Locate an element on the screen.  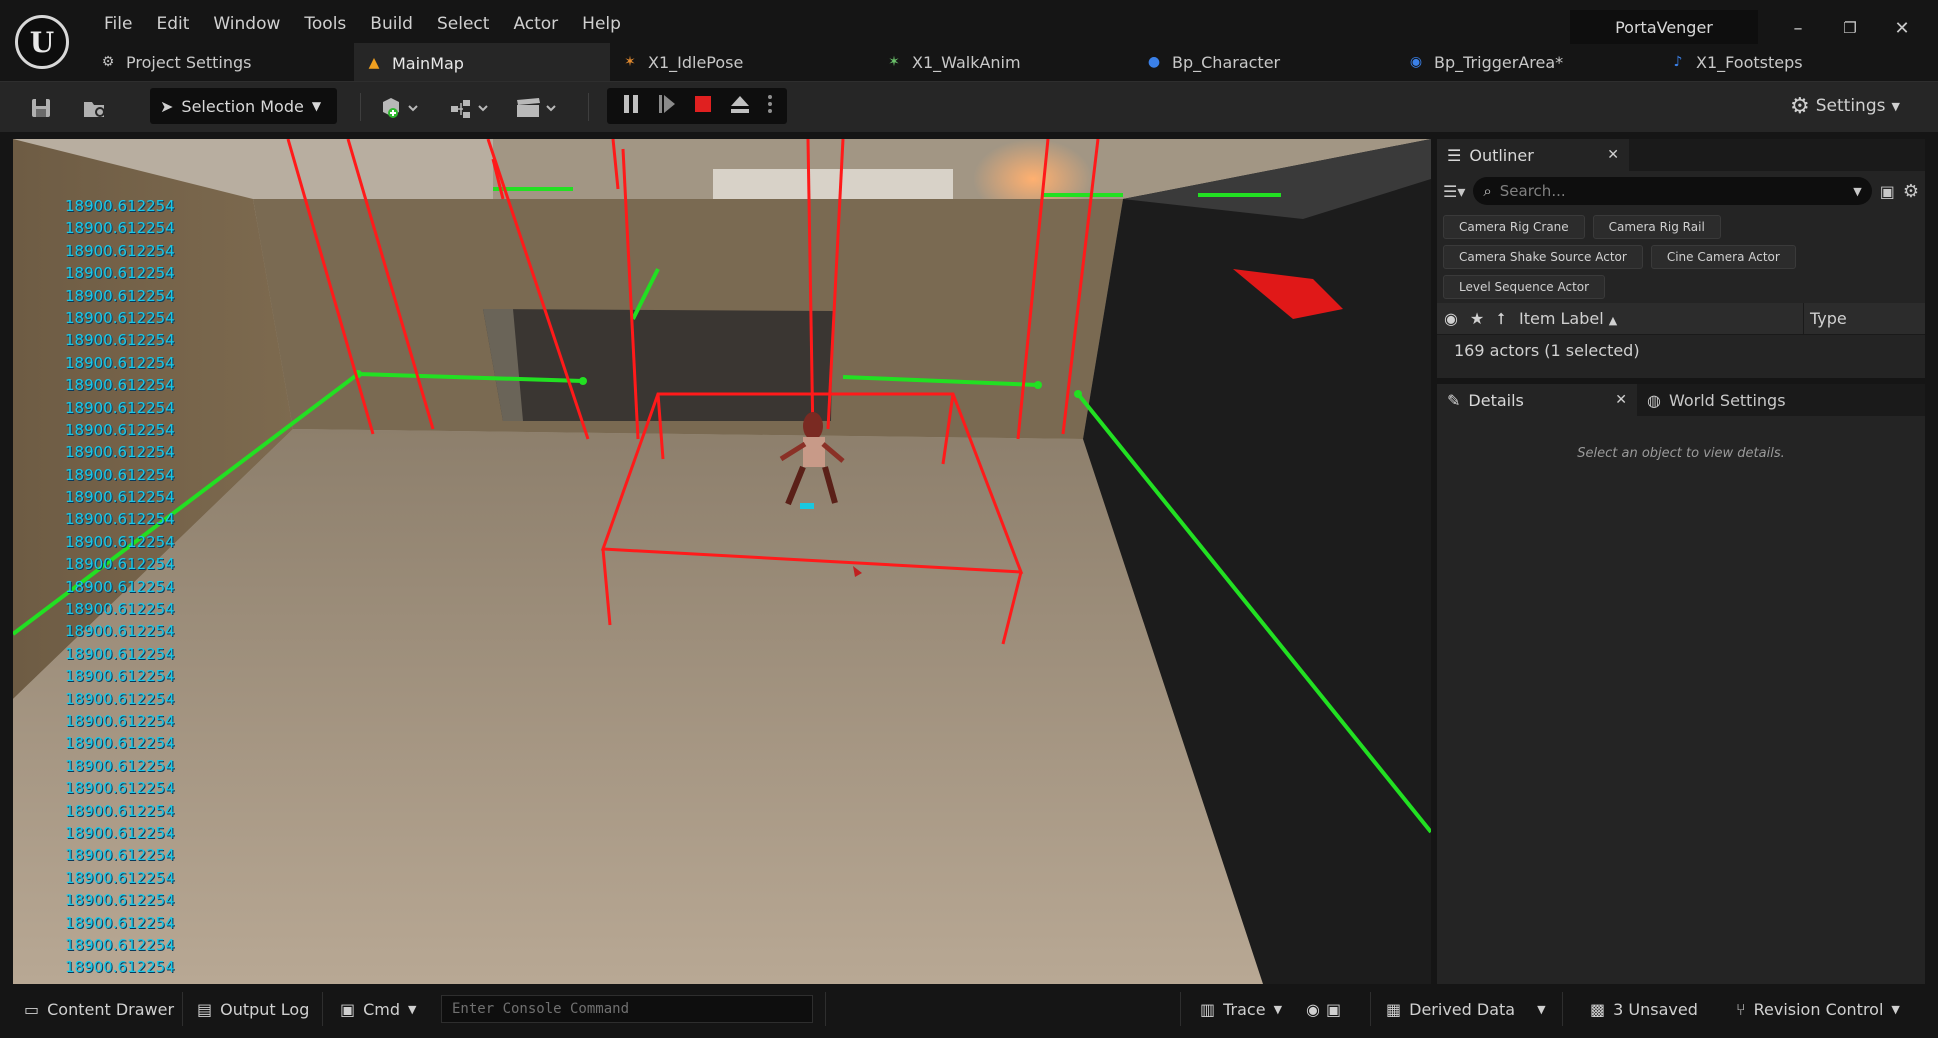
stop-icon is located at coordinates (703, 106).